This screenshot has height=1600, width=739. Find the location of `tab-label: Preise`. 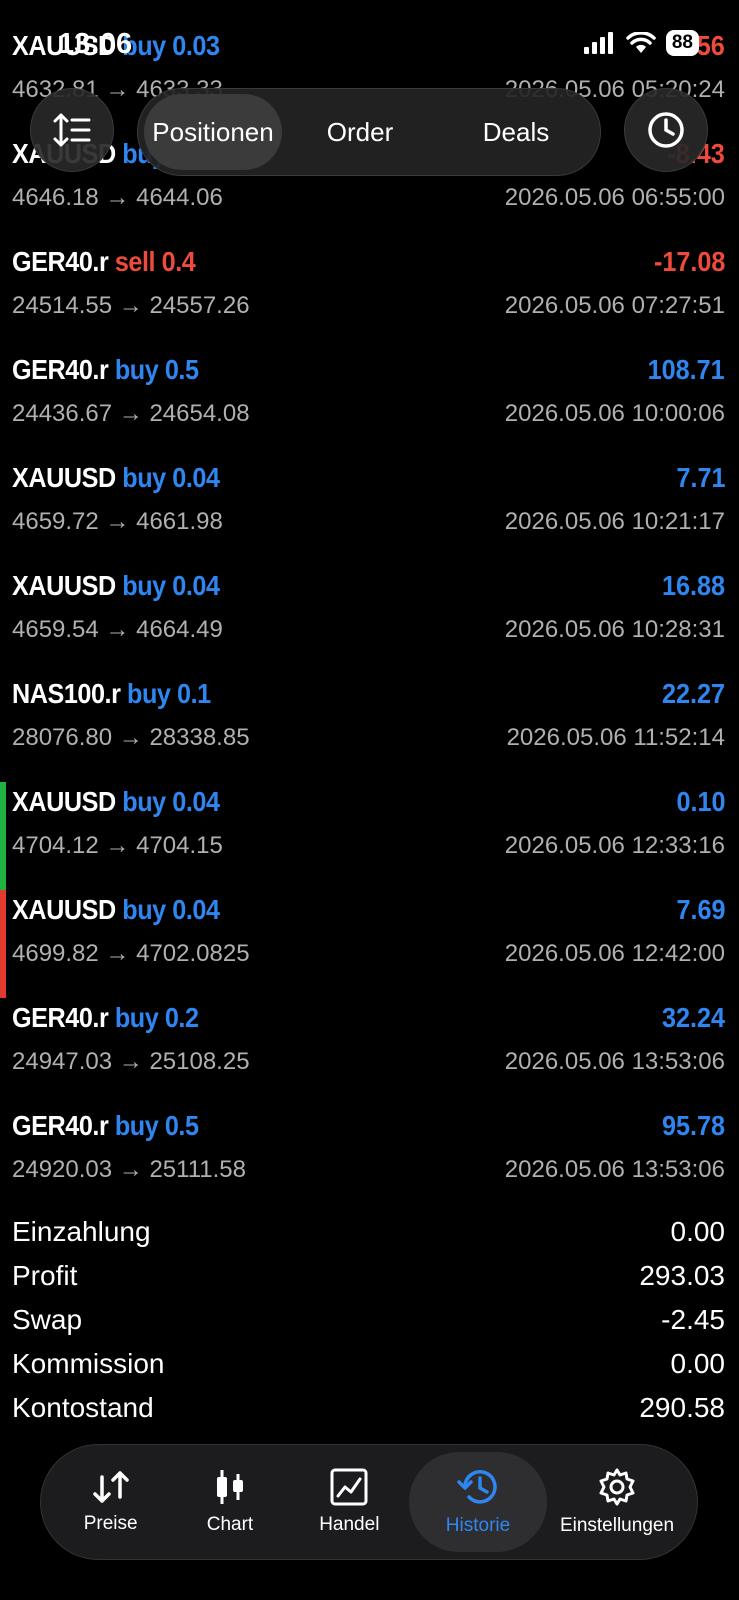

tab-label: Preise is located at coordinates (110, 1523).